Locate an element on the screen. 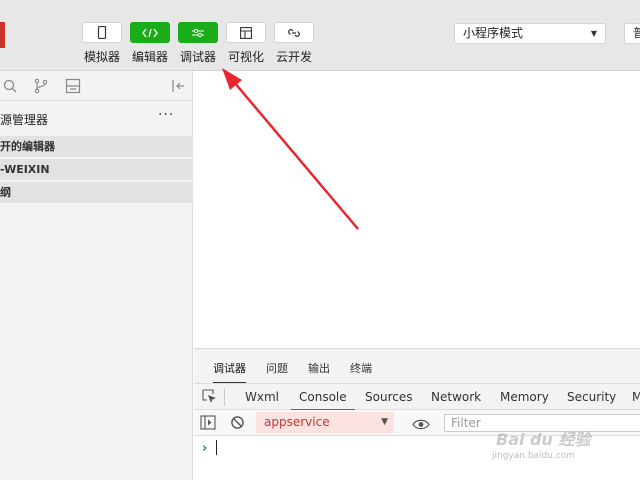  editor-tool: 编辑器 is located at coordinates (150, 43).